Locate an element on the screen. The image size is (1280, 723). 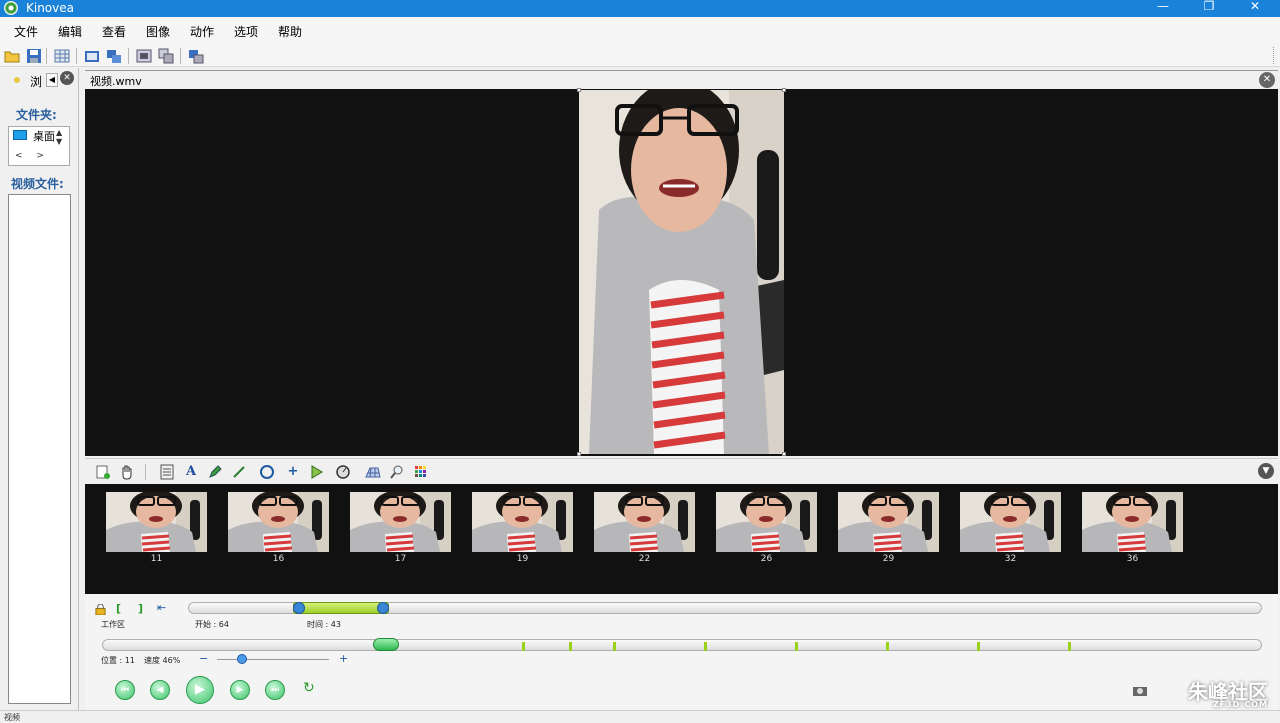
position-label: 位置 : 11 is located at coordinates (118, 660).